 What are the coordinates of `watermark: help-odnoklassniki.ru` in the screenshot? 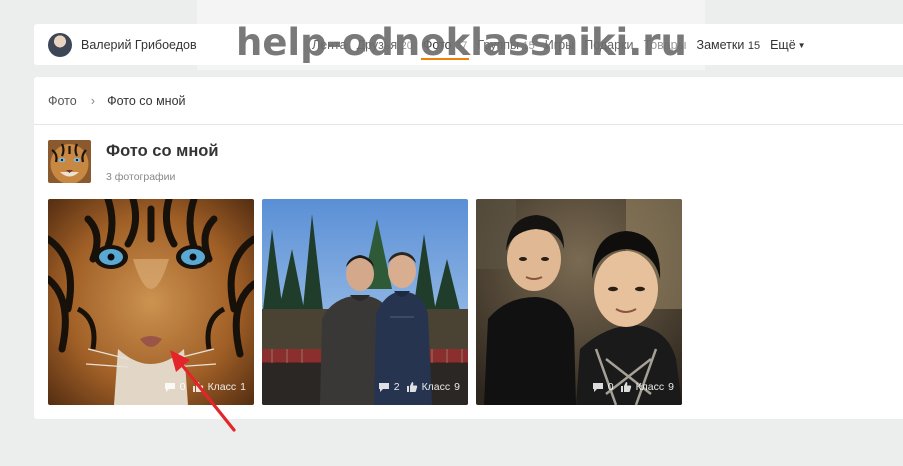 It's located at (461, 42).